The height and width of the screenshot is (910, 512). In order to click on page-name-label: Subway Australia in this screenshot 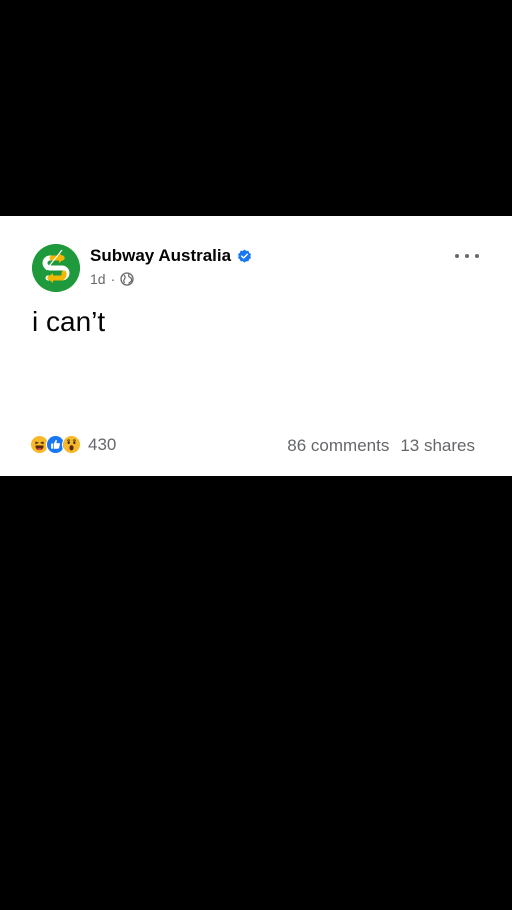, I will do `click(160, 256)`.